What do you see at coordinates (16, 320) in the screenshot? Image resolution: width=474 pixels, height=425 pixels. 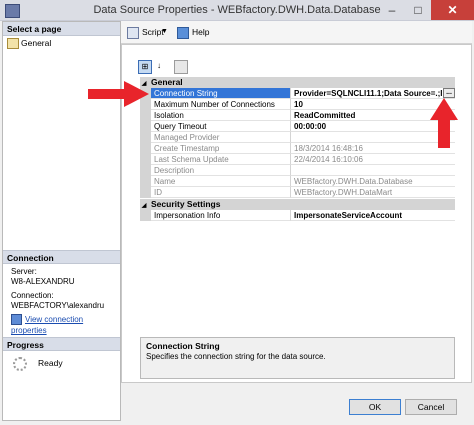 I see `properties-icon` at bounding box center [16, 320].